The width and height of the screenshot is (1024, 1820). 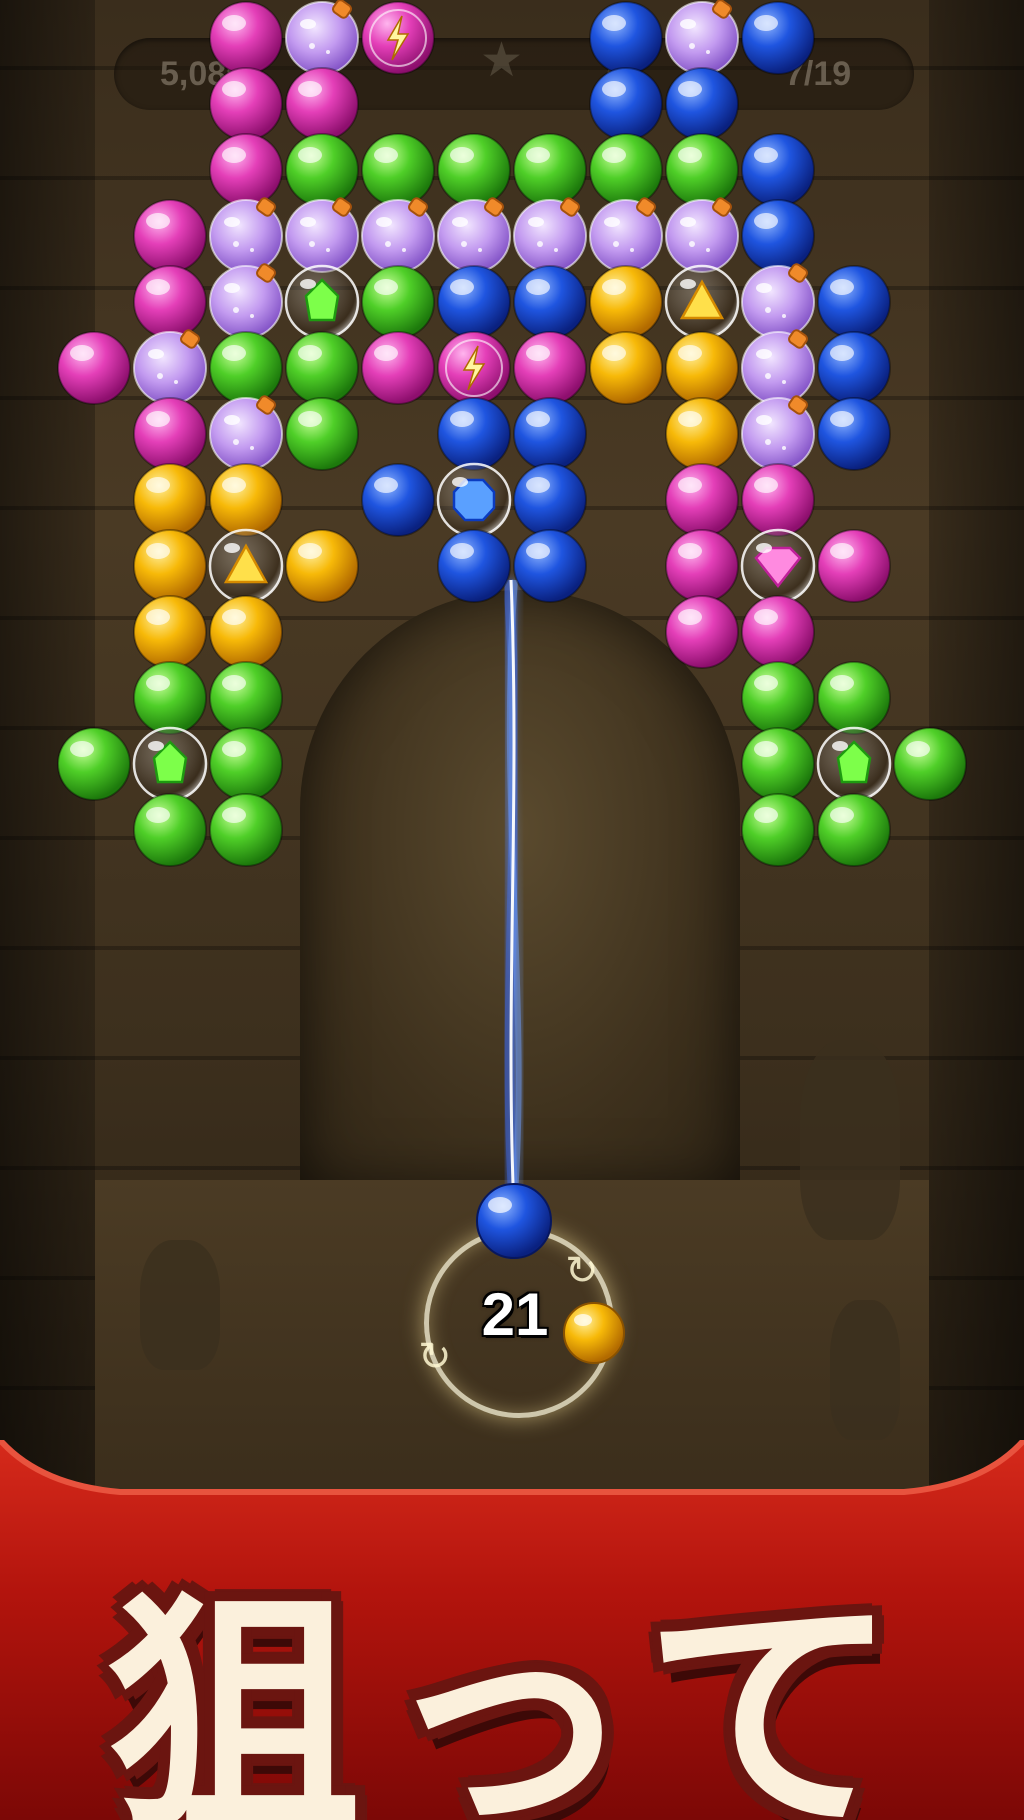 I want to click on next-bubble, so click(x=594, y=1333).